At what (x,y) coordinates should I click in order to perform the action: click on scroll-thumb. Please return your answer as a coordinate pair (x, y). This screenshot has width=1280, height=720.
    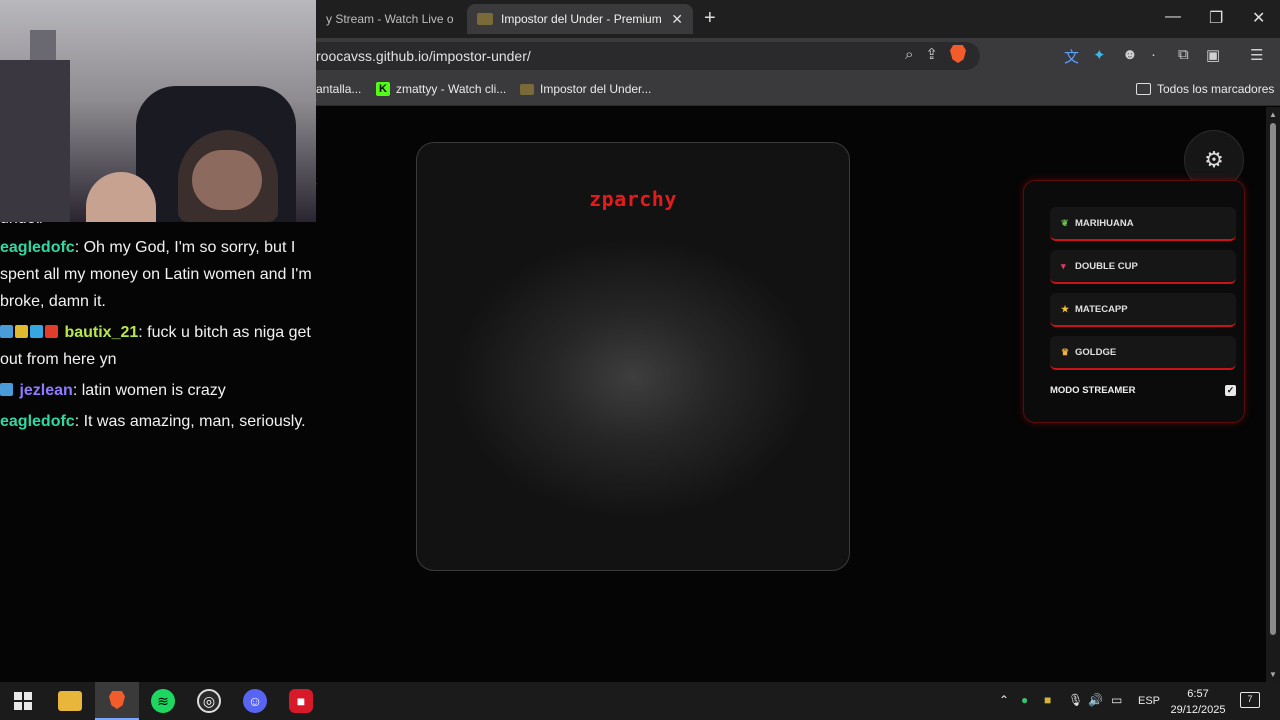
    Looking at the image, I should click on (1273, 379).